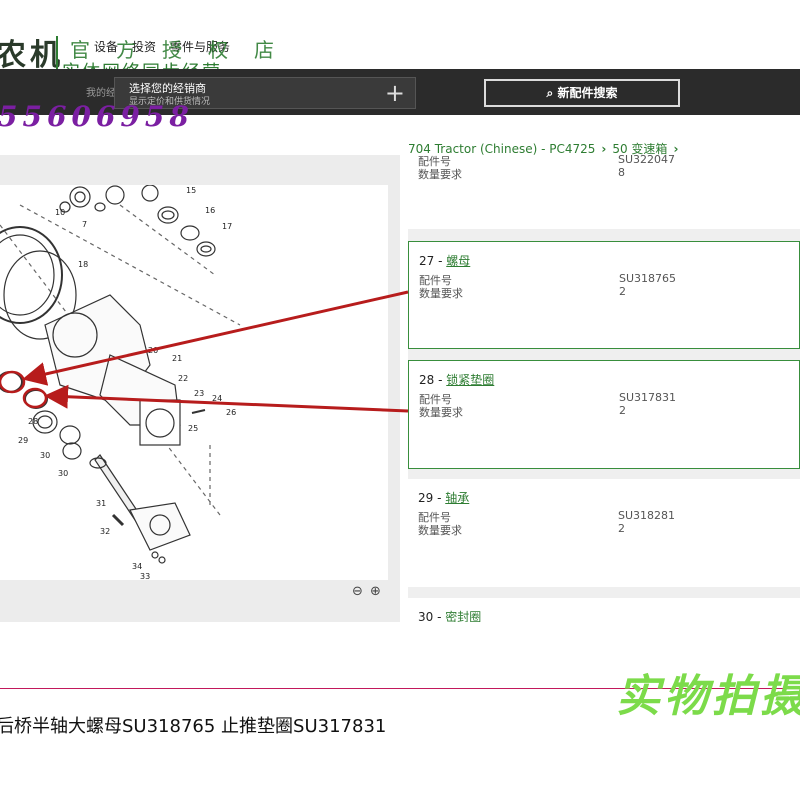  Describe the element at coordinates (708, 696) in the screenshot. I see `real-photo-tag: 实物拍摄` at that location.